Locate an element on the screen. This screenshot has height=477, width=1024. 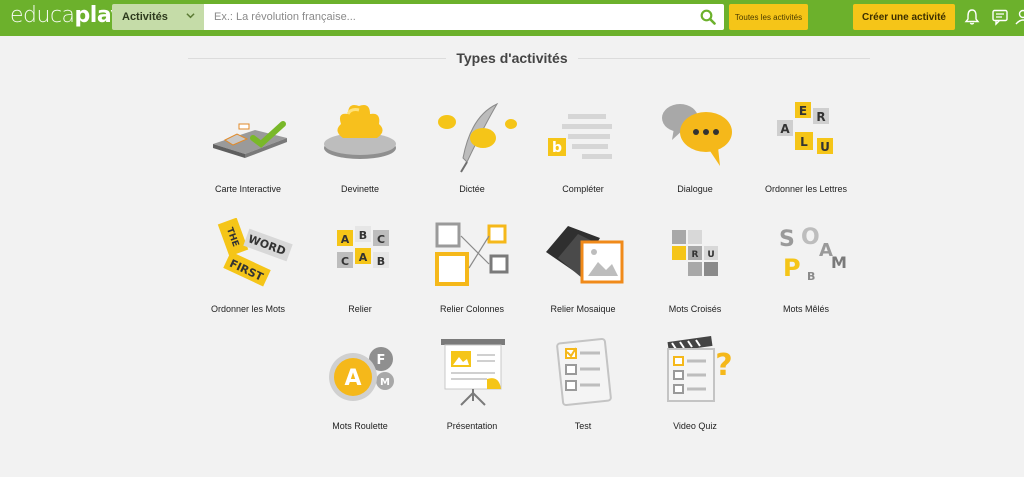
activity-tile-dialogue: Dialogue is located at coordinates (695, 153).